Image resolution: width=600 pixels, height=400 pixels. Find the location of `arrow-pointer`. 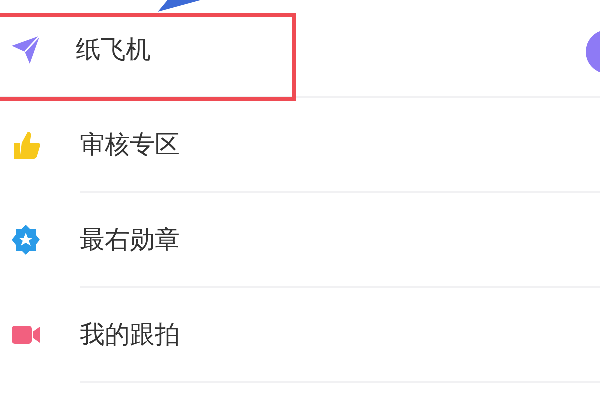

arrow-pointer is located at coordinates (180, 6).